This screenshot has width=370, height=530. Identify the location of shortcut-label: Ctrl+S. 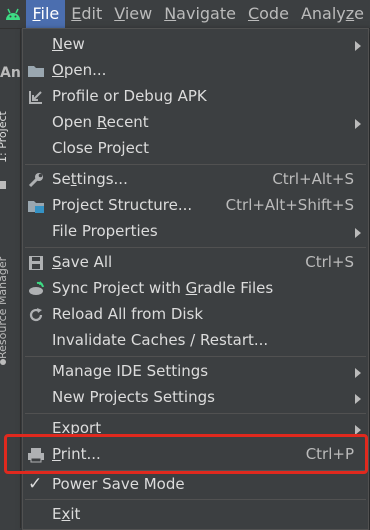
(329, 262).